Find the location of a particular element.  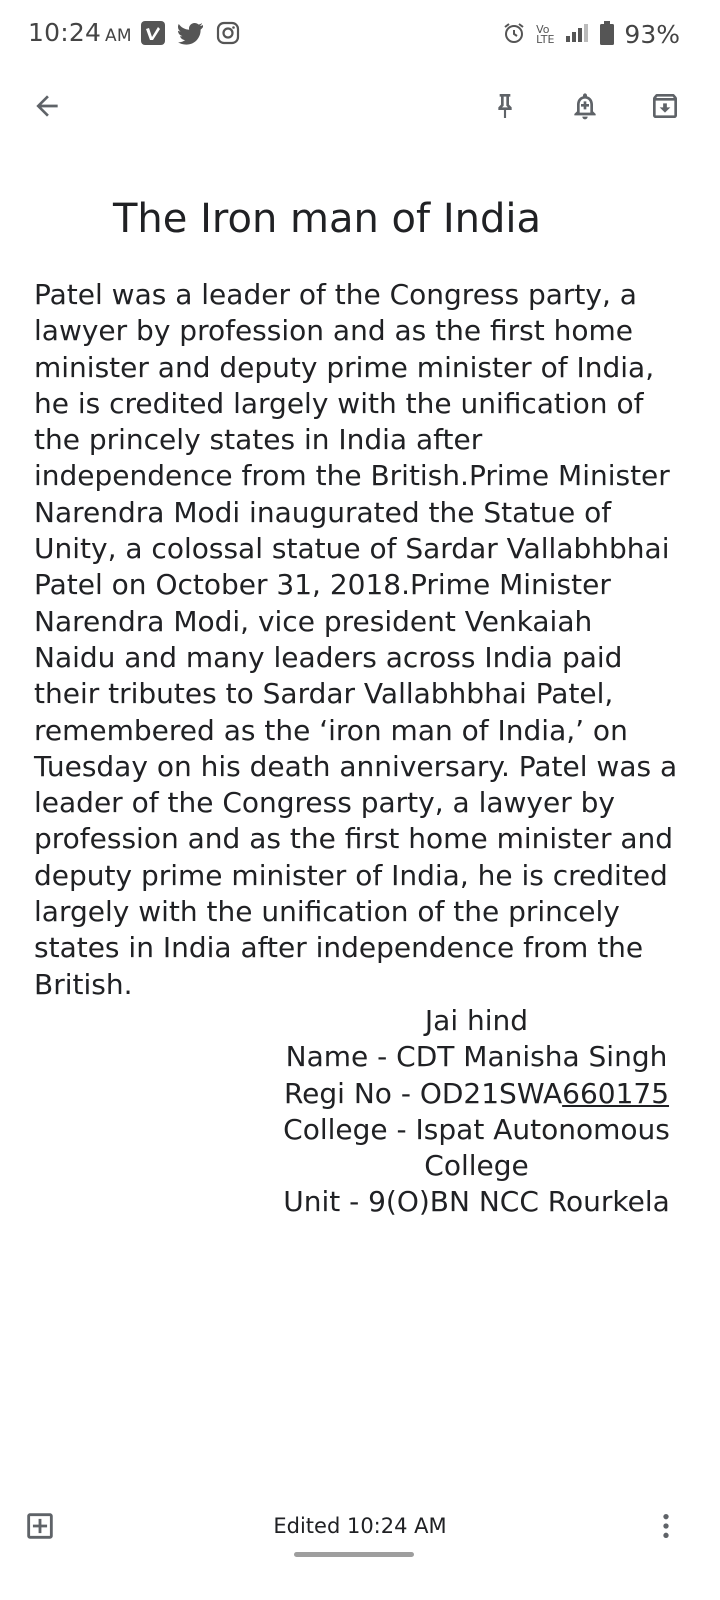

signature-jai-hind: Jai hind is located at coordinates (476, 1020).